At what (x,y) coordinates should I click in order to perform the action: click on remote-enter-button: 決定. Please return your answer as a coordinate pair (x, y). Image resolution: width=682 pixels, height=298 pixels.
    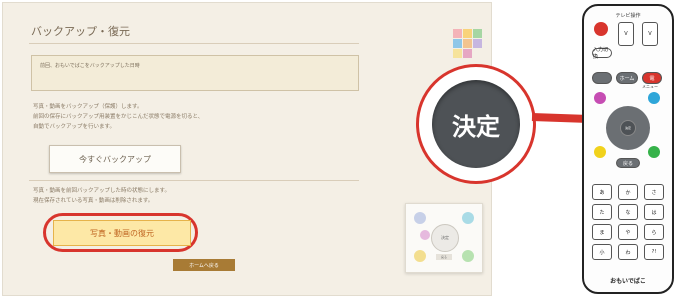
    Looking at the image, I should click on (628, 128).